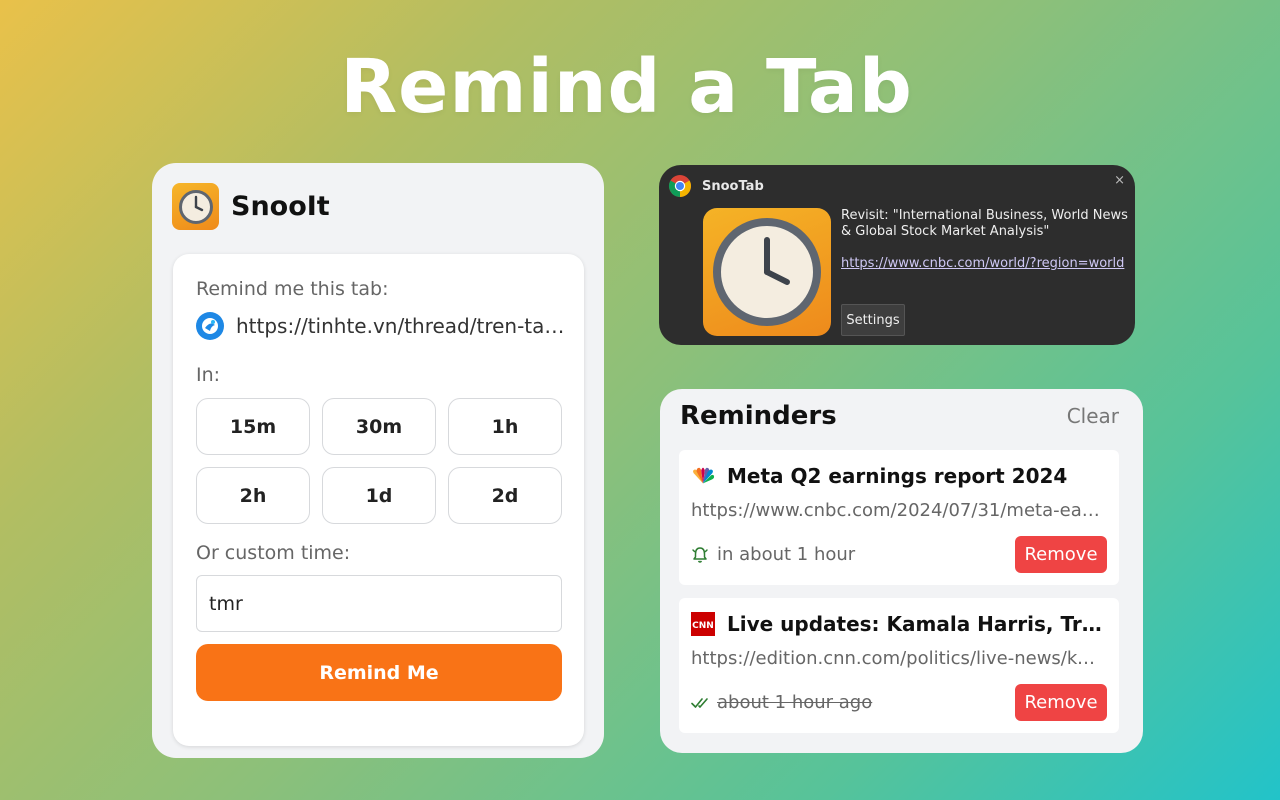  Describe the element at coordinates (795, 702) in the screenshot. I see `reminder-status-text: about 1 hour ago` at that location.